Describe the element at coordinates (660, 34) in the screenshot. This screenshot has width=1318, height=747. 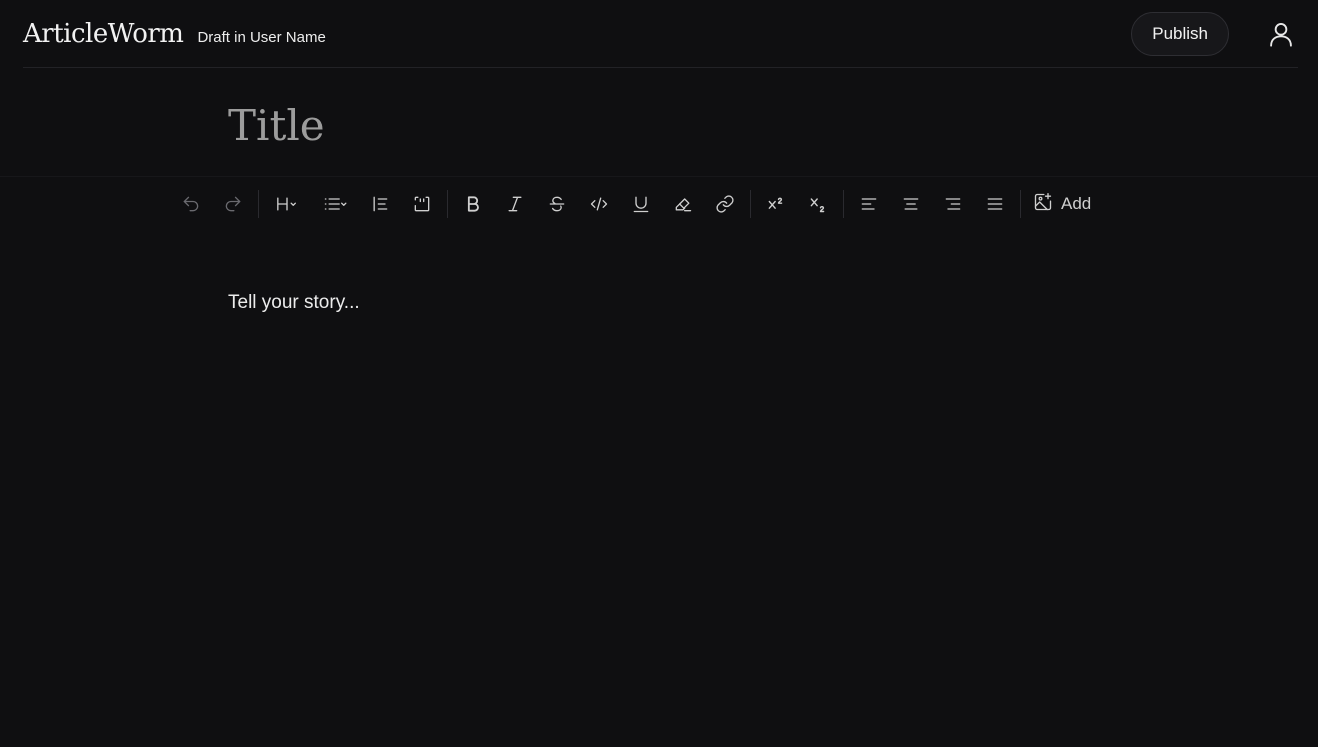
I see `top-bar: ArticleWorm Draft in User Name Publish` at that location.